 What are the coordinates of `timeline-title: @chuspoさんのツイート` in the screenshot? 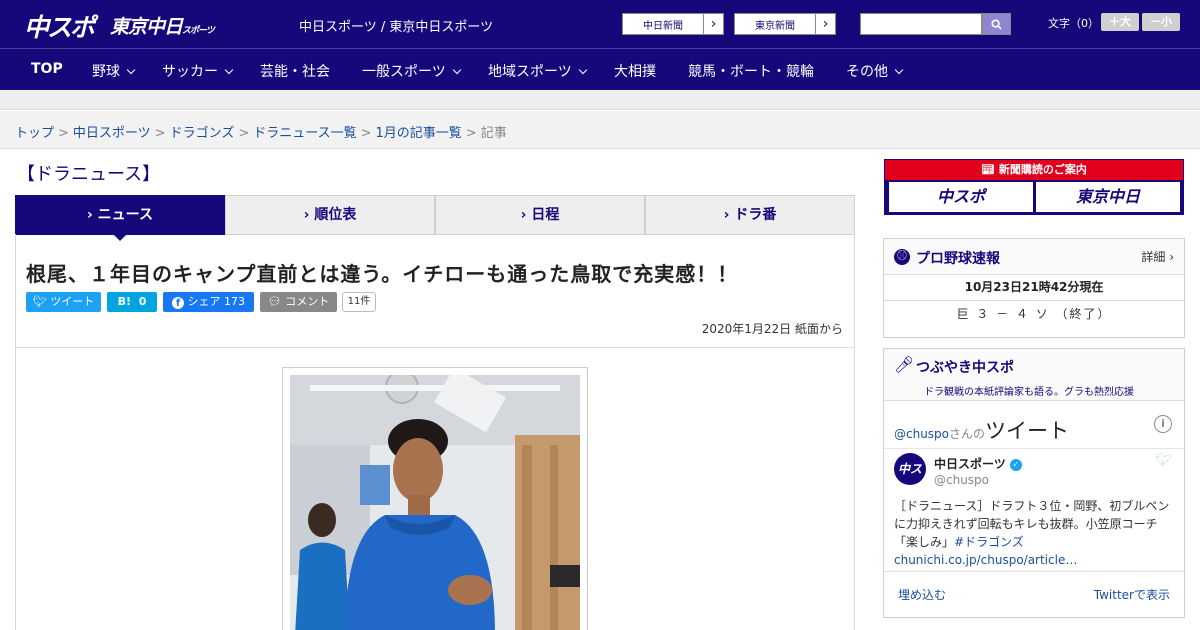 It's located at (981, 430).